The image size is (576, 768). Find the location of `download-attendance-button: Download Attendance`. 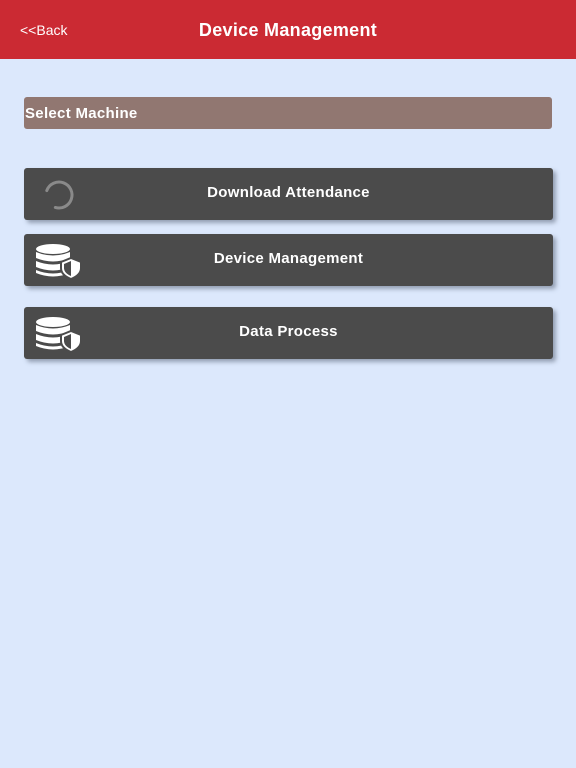

download-attendance-button: Download Attendance is located at coordinates (288, 194).